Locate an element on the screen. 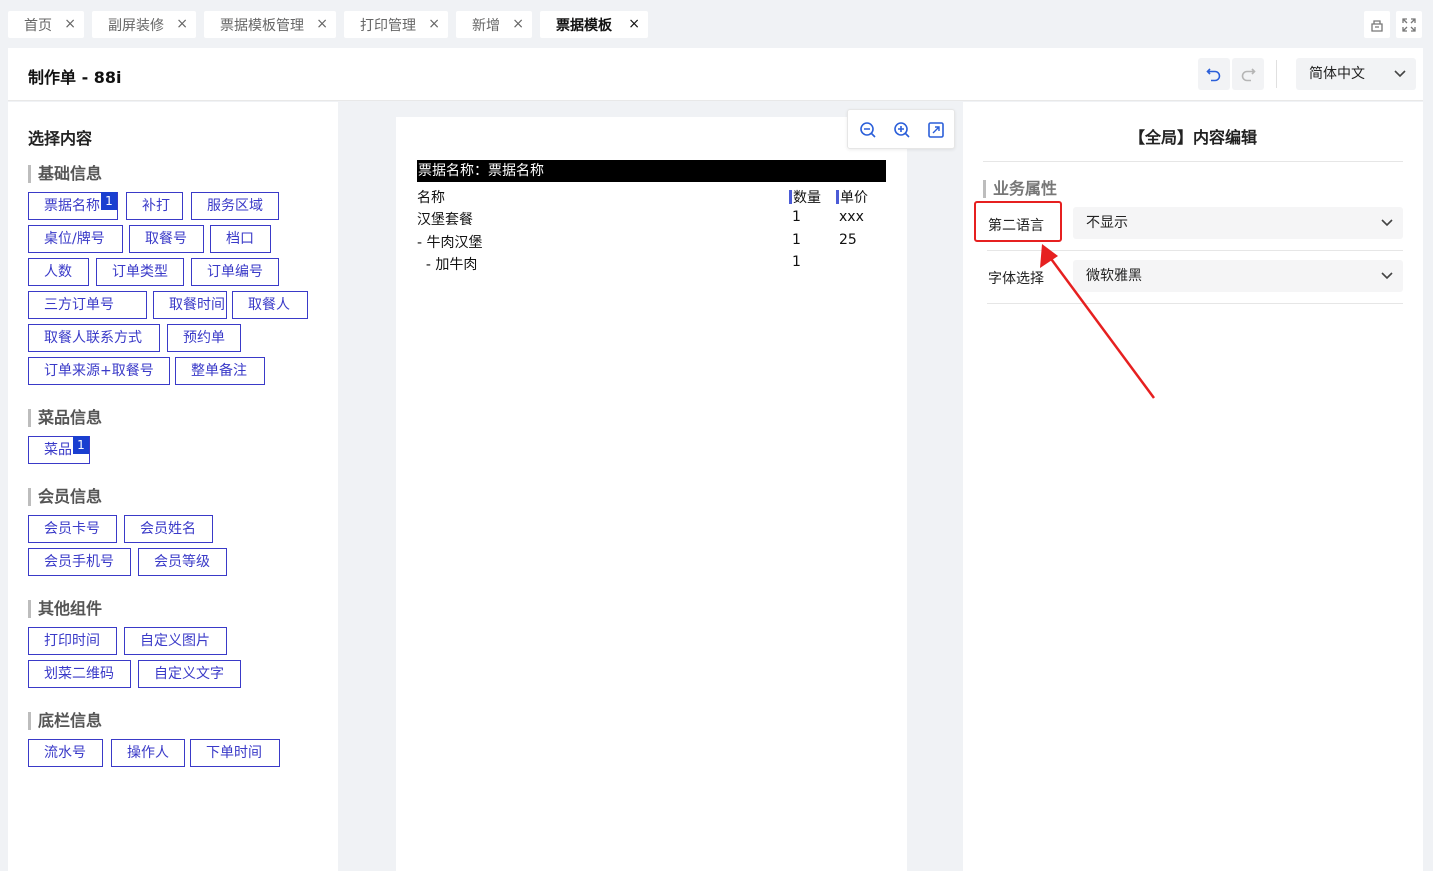  section-footer-info: 底栏信息 流水号 操作人 下单时间 is located at coordinates (178, 742).